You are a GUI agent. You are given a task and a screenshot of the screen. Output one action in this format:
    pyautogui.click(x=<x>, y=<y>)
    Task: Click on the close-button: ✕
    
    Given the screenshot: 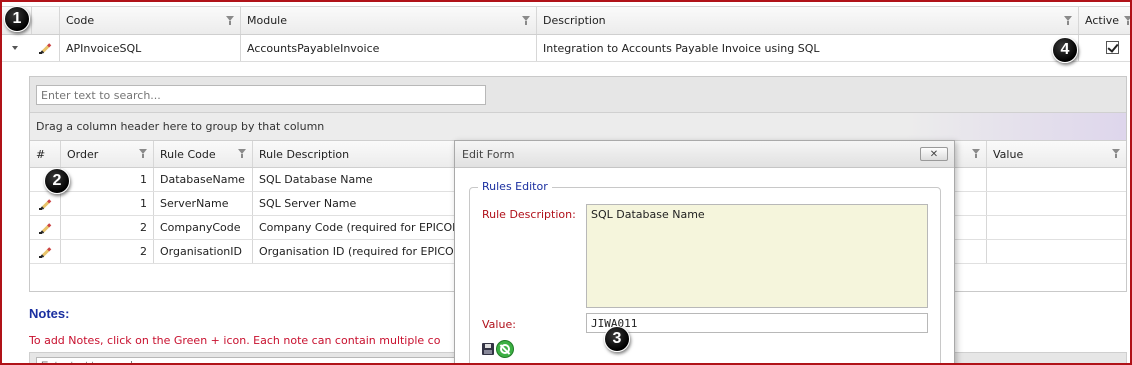 What is the action you would take?
    pyautogui.click(x=934, y=154)
    